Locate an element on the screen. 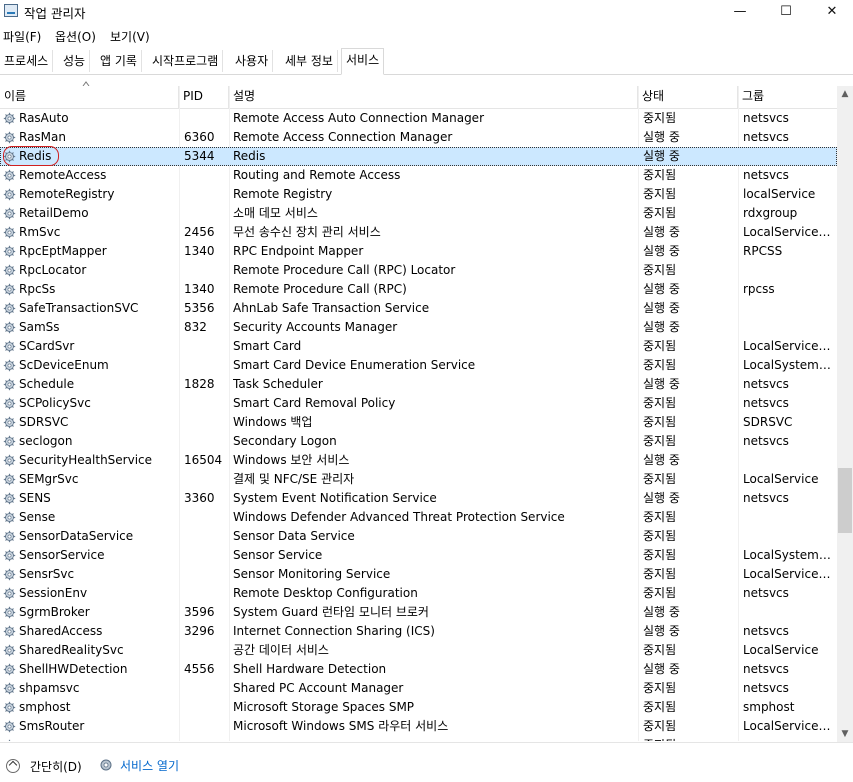 The image size is (853, 782). tab-app-history: 앱 기록 is located at coordinates (119, 61).